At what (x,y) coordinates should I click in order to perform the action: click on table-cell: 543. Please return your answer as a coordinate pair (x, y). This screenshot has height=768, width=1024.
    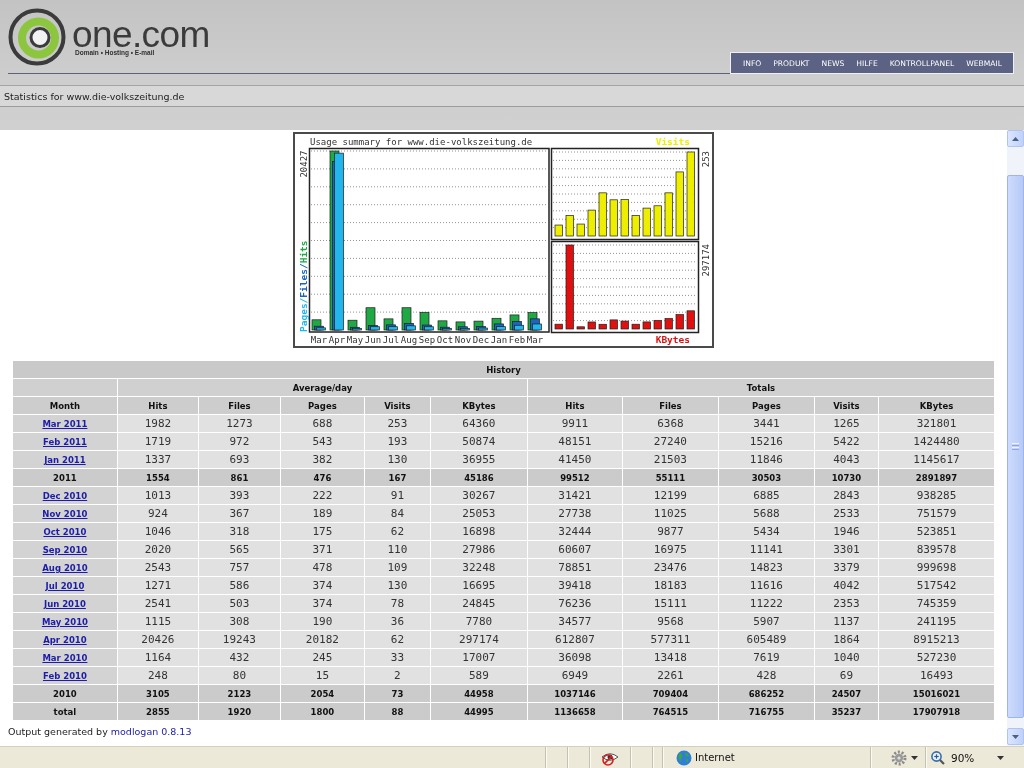
    Looking at the image, I should click on (322, 441).